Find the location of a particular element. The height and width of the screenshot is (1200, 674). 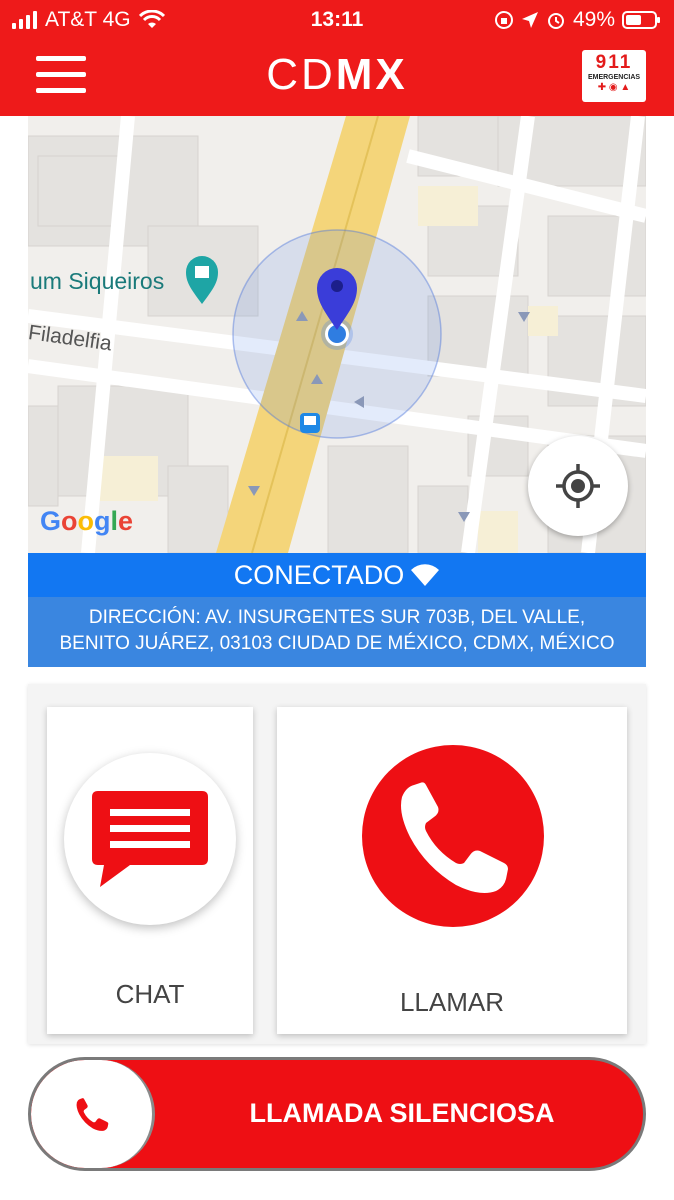

museum-place-label: um Siqueiros is located at coordinates (97, 281).